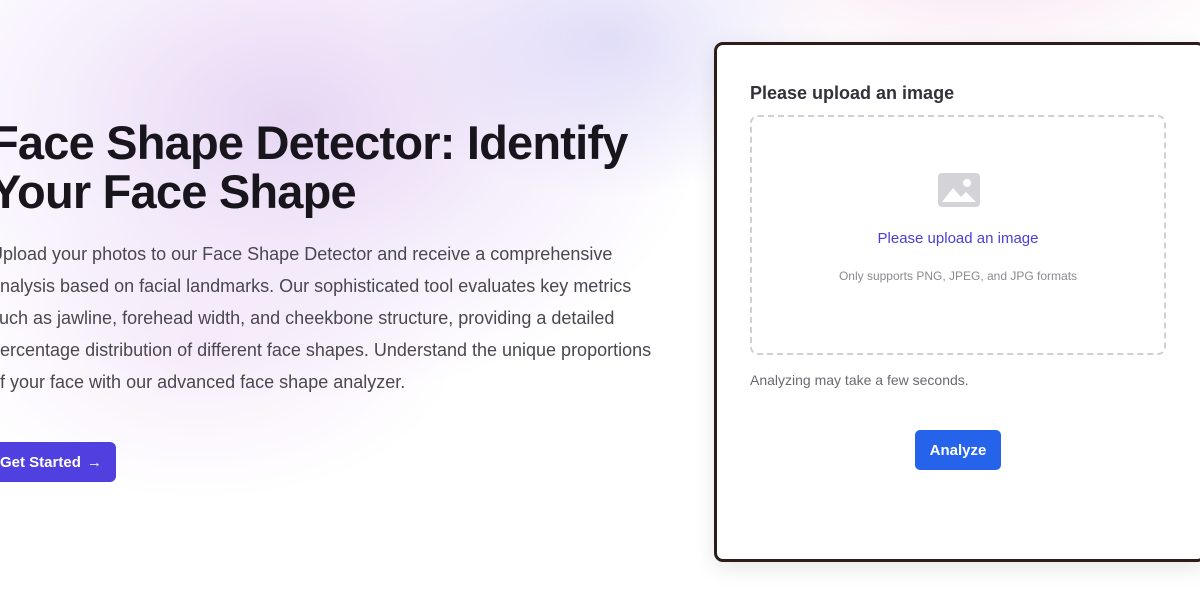 This screenshot has height=604, width=1200. I want to click on get-started-button: Get Started →, so click(58, 462).